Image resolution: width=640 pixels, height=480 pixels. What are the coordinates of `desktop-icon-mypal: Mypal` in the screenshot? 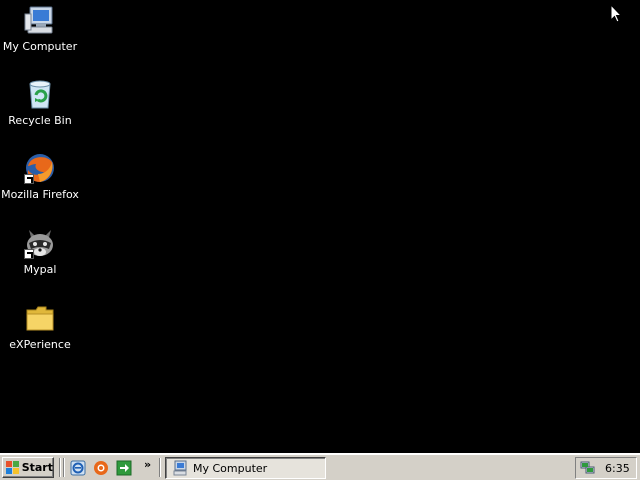 It's located at (40, 251).